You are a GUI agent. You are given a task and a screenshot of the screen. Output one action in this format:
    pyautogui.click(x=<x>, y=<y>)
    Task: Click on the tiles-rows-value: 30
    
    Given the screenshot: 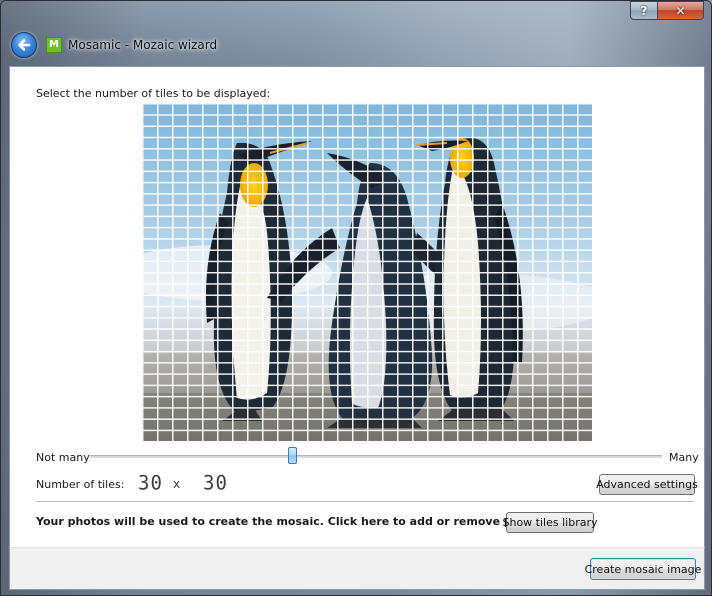 What is the action you would take?
    pyautogui.click(x=215, y=483)
    